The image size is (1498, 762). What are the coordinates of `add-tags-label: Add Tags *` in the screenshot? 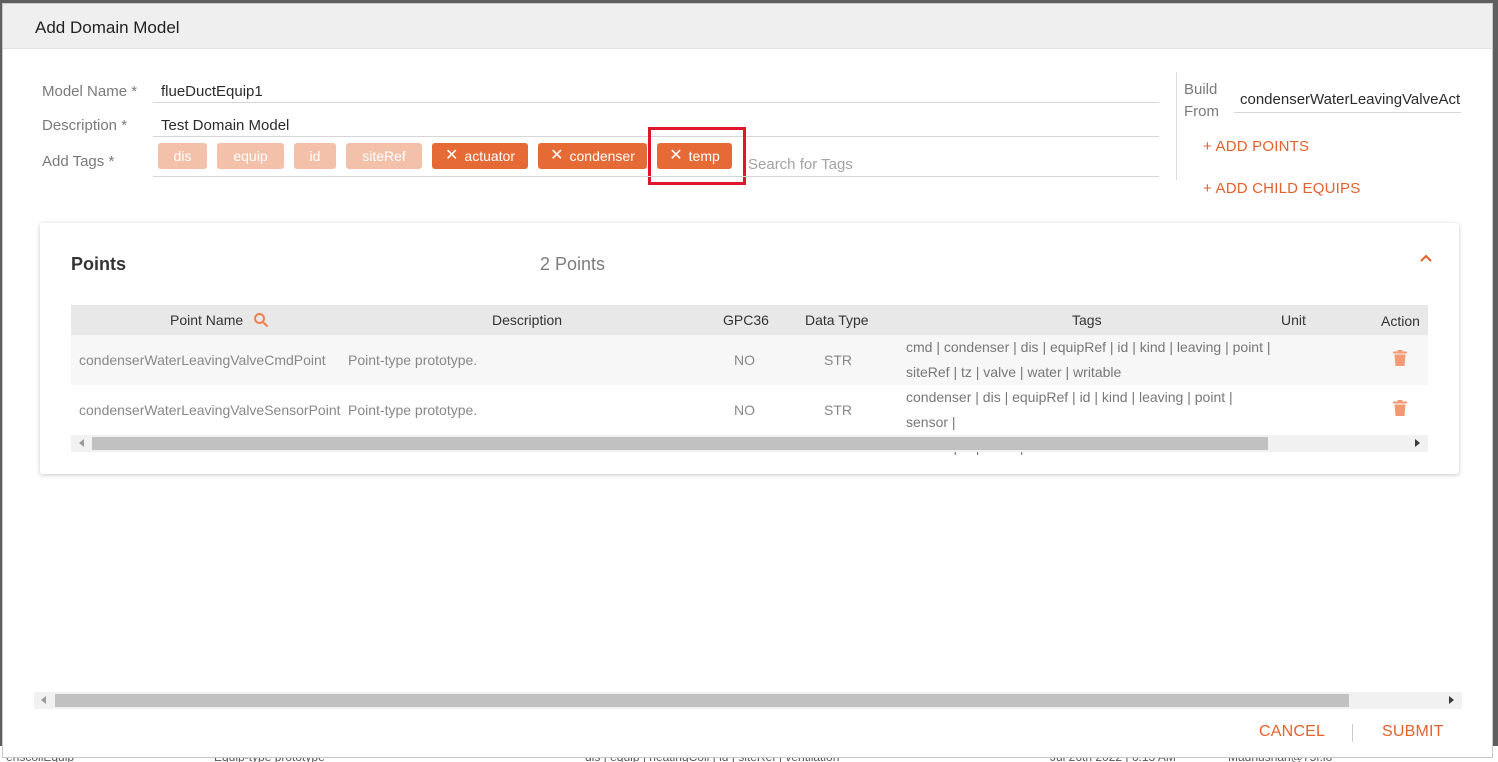 It's located at (78, 161).